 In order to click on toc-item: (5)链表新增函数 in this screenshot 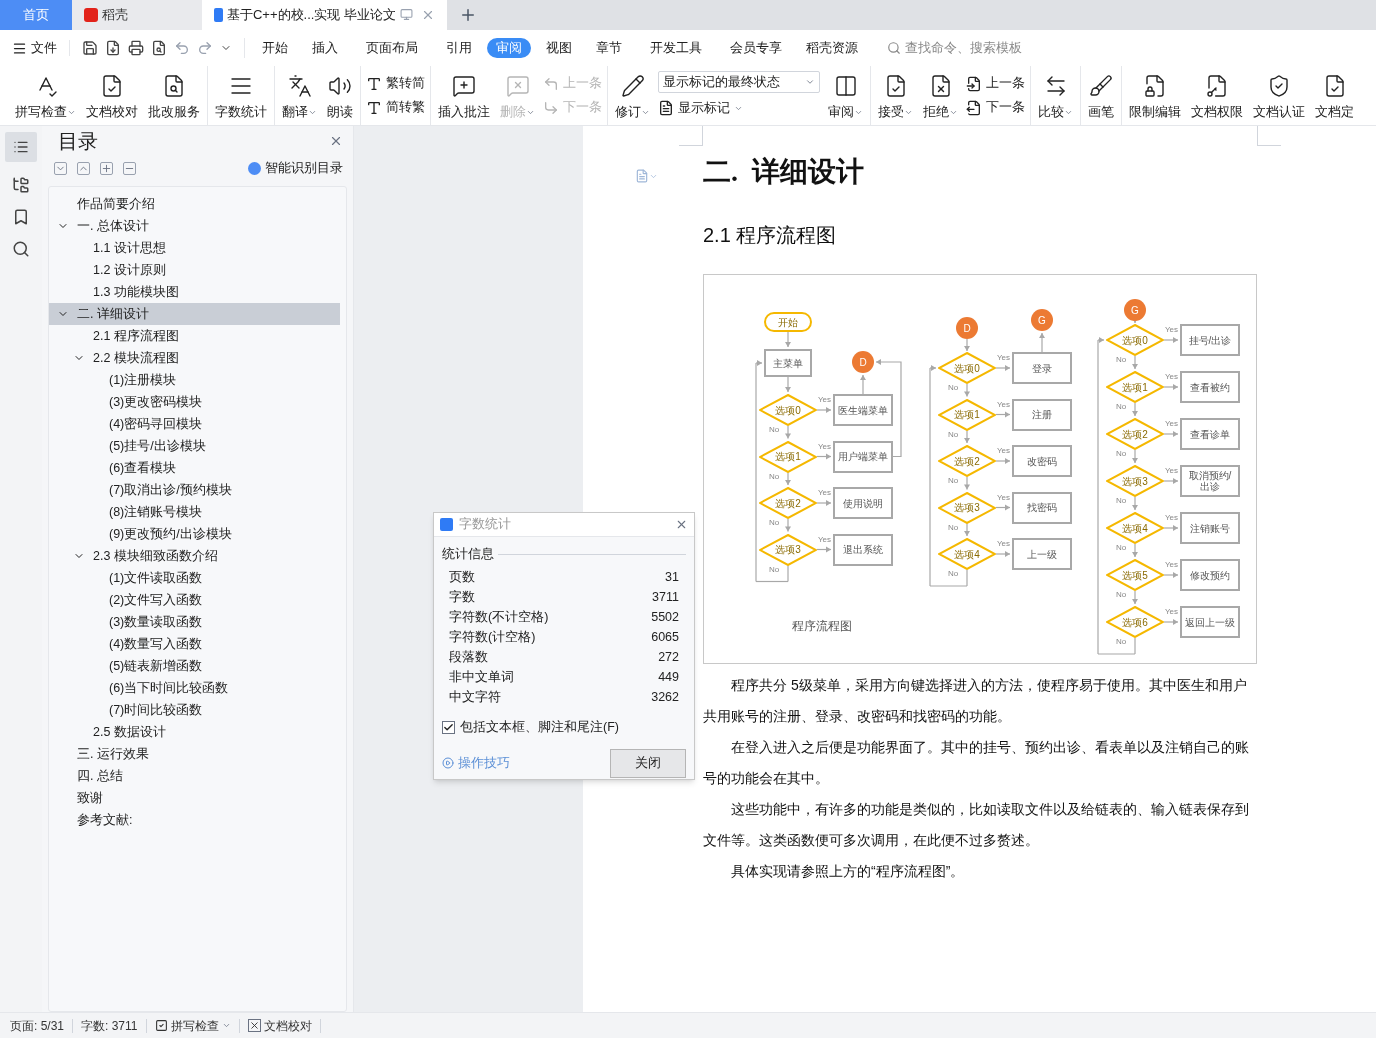, I will do `click(194, 666)`.